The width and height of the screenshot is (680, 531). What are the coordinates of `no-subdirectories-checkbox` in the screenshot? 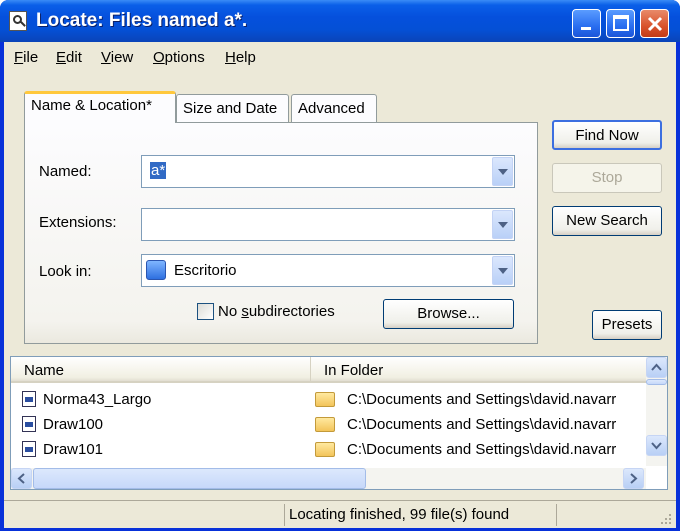 It's located at (205, 311).